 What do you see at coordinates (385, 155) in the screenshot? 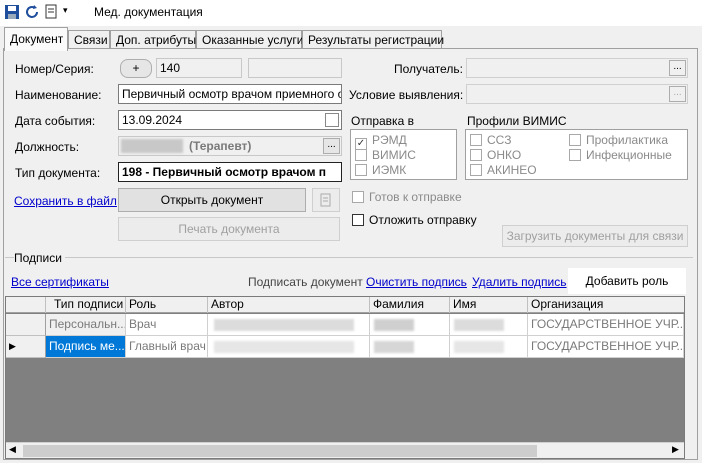
I see `checkbox-vimis: ВИМИС` at bounding box center [385, 155].